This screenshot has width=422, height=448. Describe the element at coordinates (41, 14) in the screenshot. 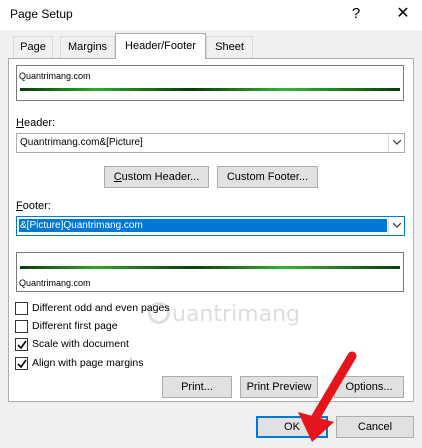

I see `window-title: Page Setup` at that location.